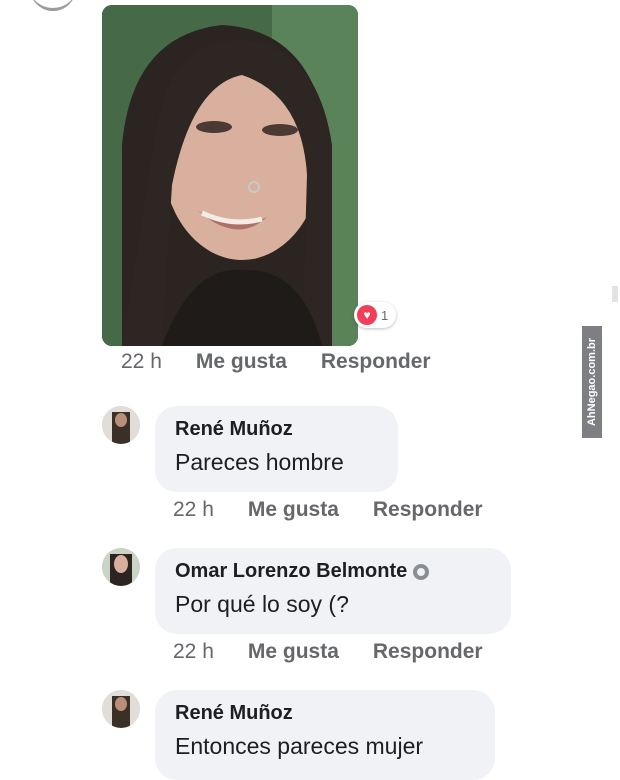 The width and height of the screenshot is (620, 780). What do you see at coordinates (262, 604) in the screenshot?
I see `comment-text: Por qué lo soy (?` at bounding box center [262, 604].